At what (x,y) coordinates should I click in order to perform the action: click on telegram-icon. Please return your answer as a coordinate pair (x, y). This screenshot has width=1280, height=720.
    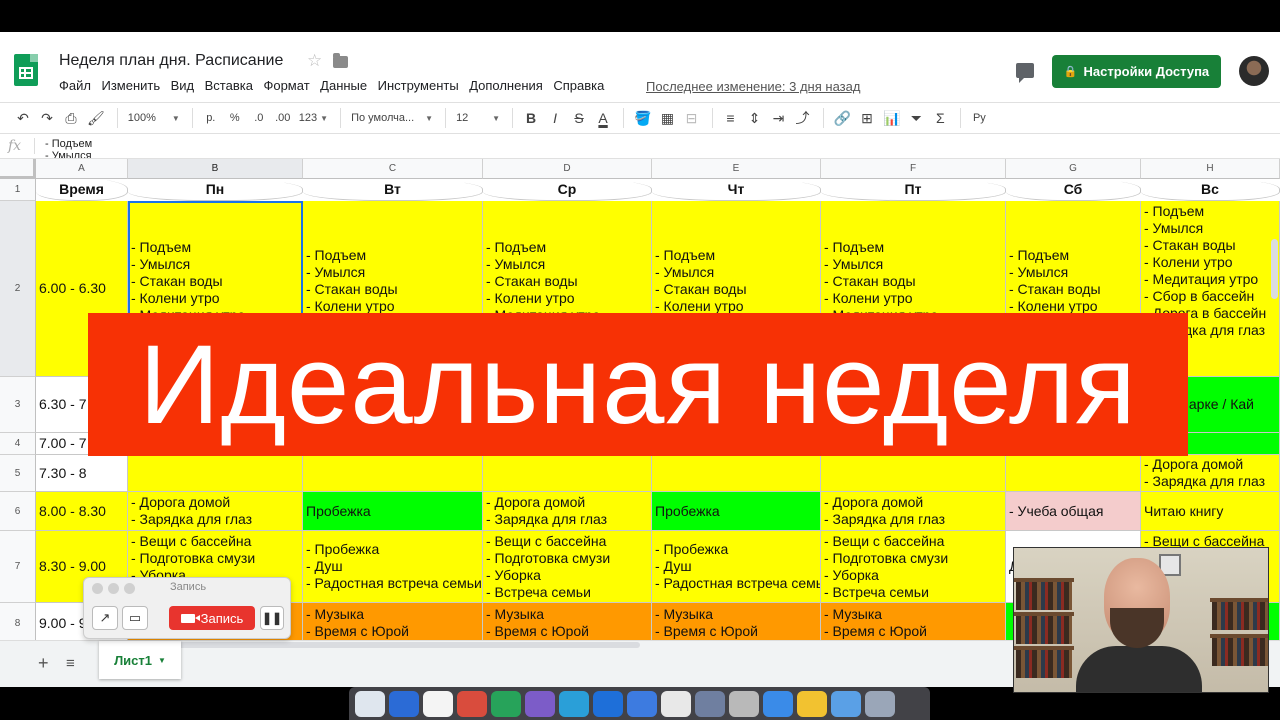
    Looking at the image, I should click on (574, 704).